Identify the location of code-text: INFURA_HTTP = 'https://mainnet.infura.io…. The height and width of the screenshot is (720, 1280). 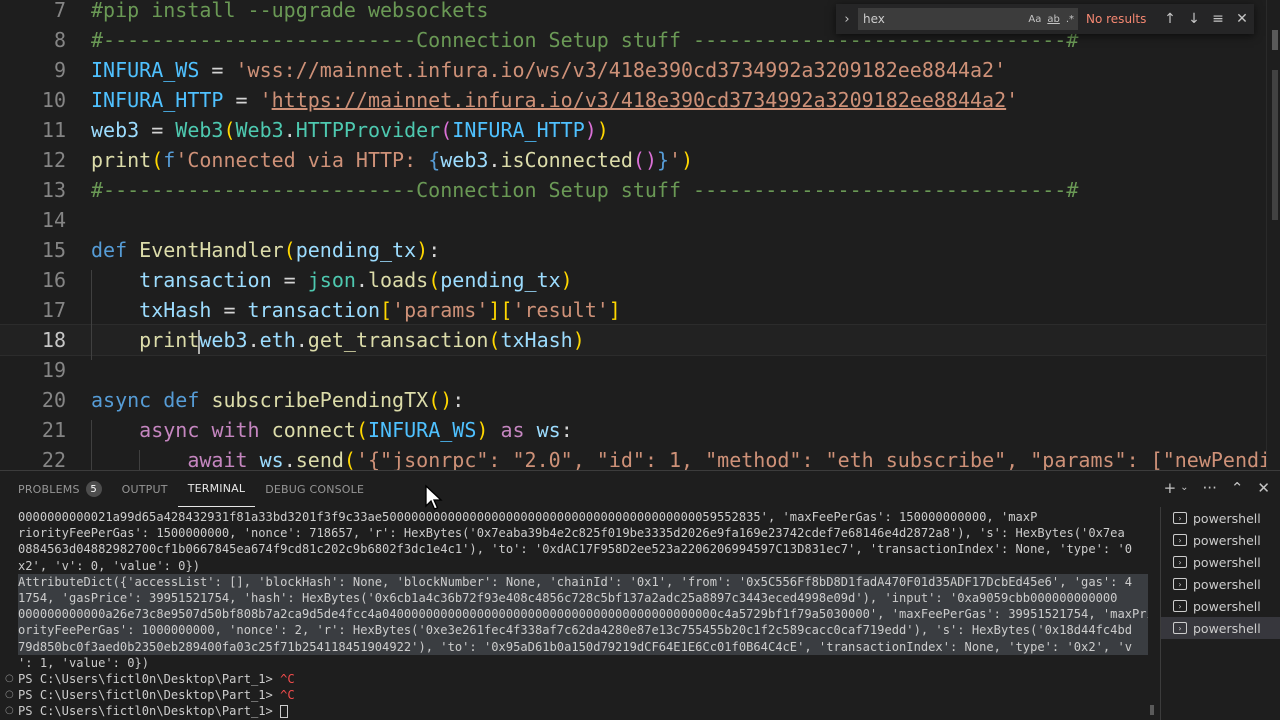
(554, 100).